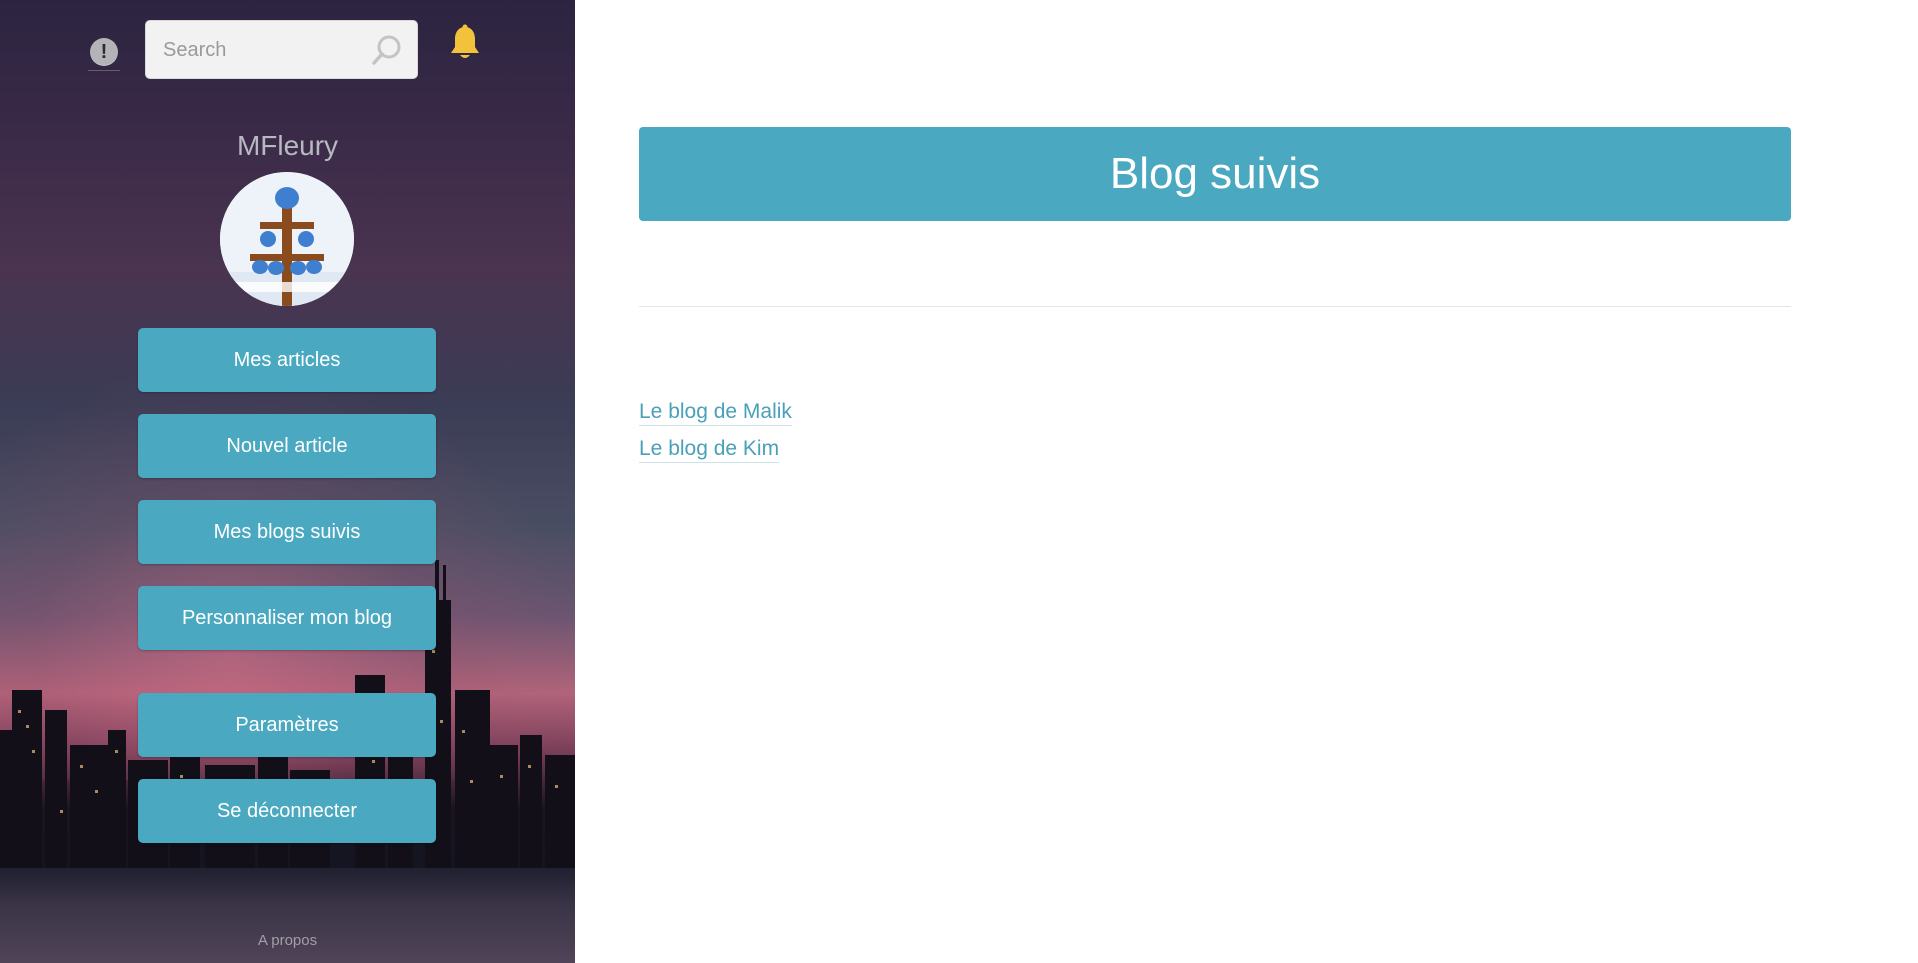 The image size is (1918, 963). I want to click on alert-icon: !, so click(104, 52).